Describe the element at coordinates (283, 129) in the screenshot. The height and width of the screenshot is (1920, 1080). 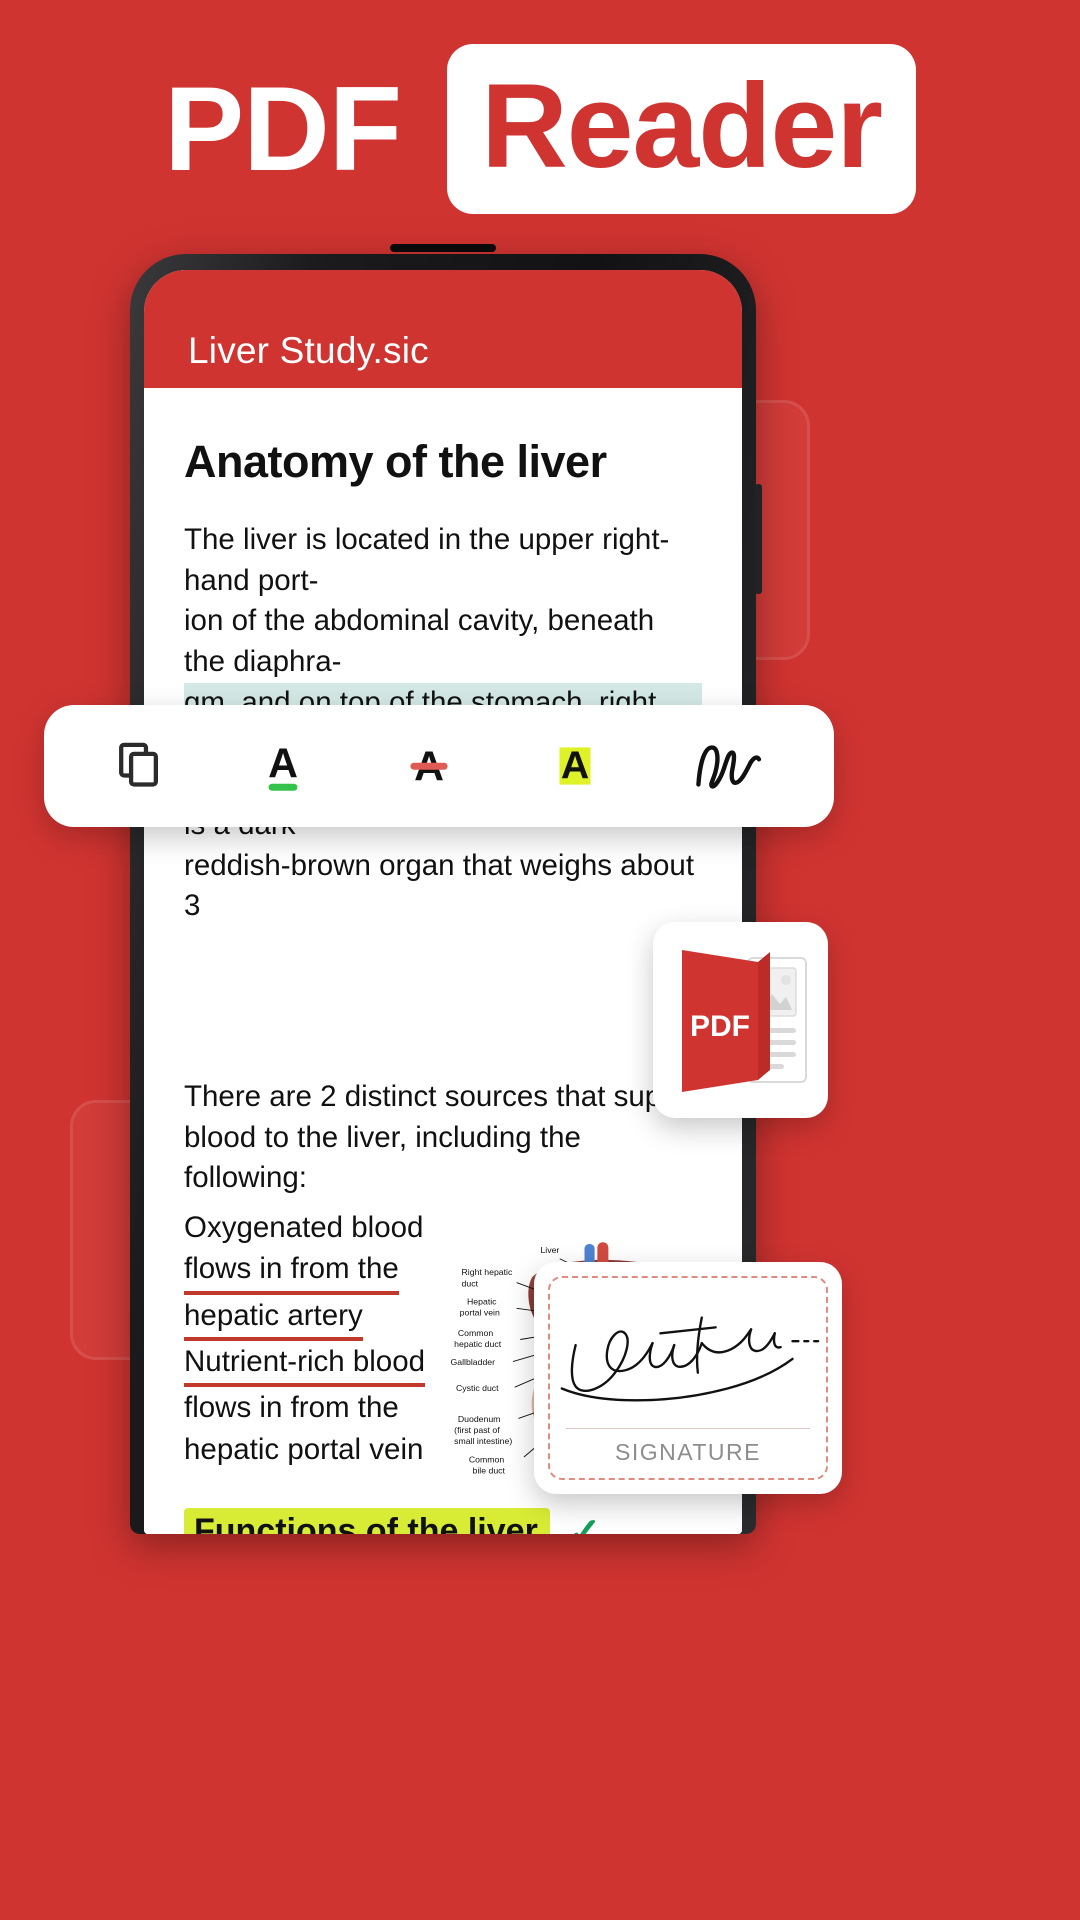
I see `brand-word-pdf: PDF` at that location.